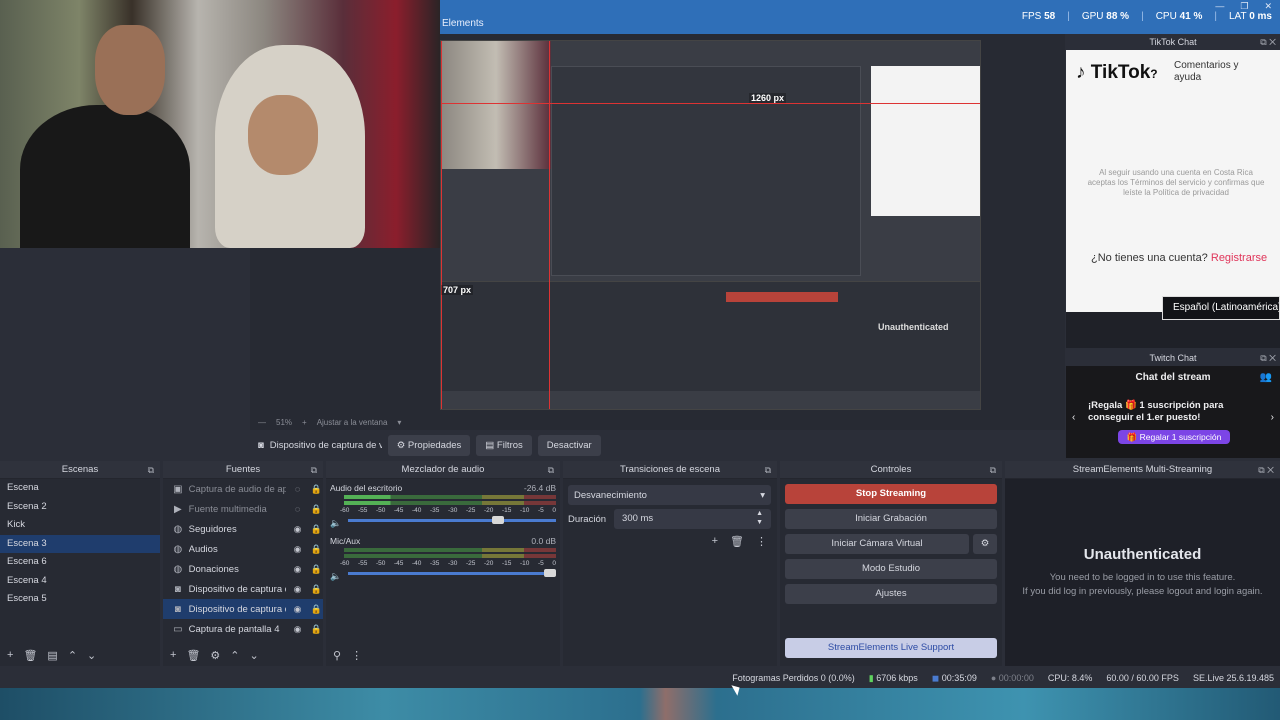  I want to click on stop-streaming-button: Stop Streaming, so click(891, 494).